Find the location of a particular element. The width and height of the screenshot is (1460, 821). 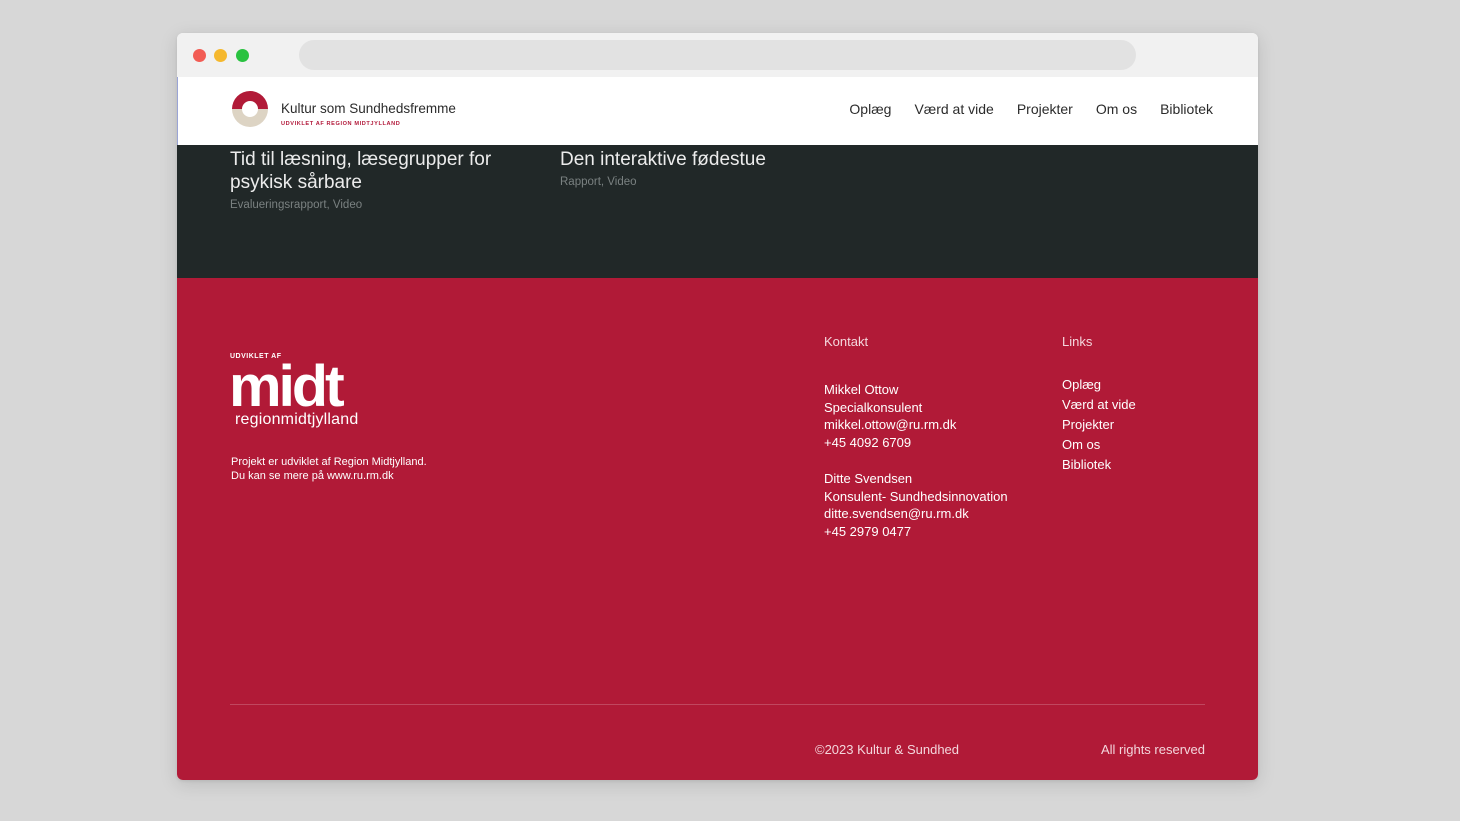

footer-link-projekter: Projekter is located at coordinates (1099, 425).